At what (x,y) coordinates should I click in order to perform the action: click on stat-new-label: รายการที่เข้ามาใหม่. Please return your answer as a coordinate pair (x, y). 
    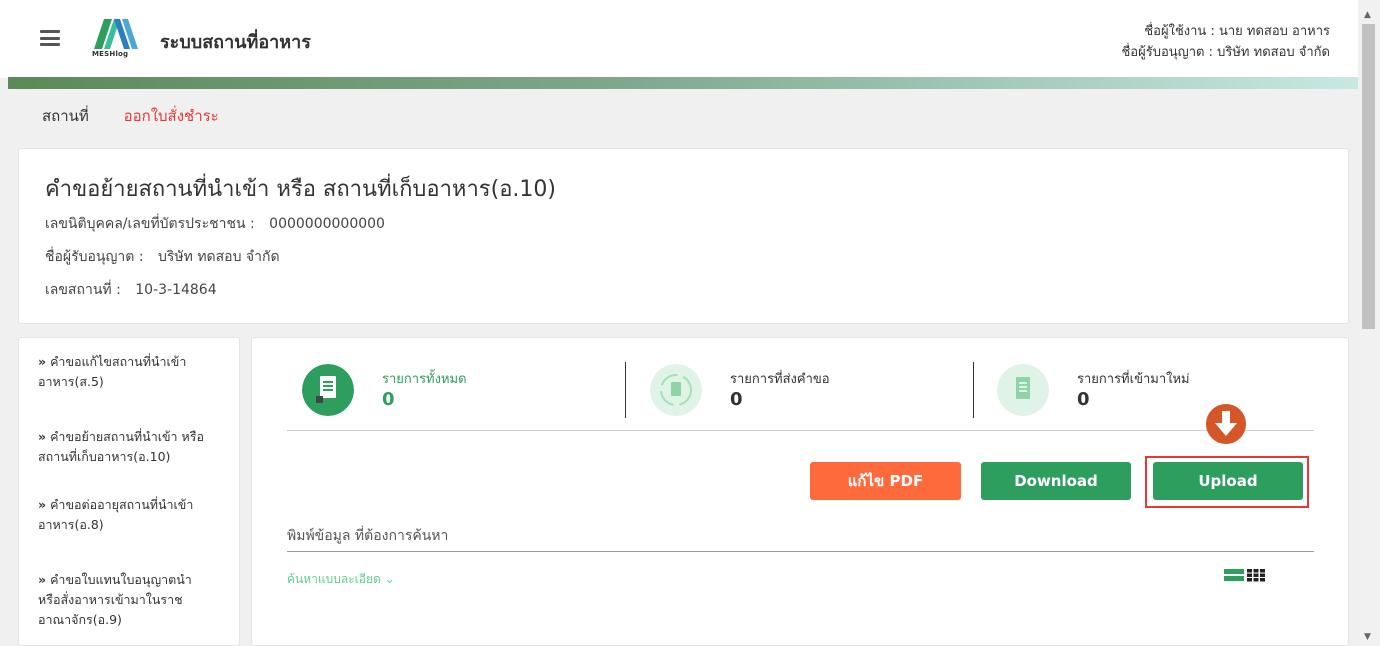
    Looking at the image, I should click on (1133, 379).